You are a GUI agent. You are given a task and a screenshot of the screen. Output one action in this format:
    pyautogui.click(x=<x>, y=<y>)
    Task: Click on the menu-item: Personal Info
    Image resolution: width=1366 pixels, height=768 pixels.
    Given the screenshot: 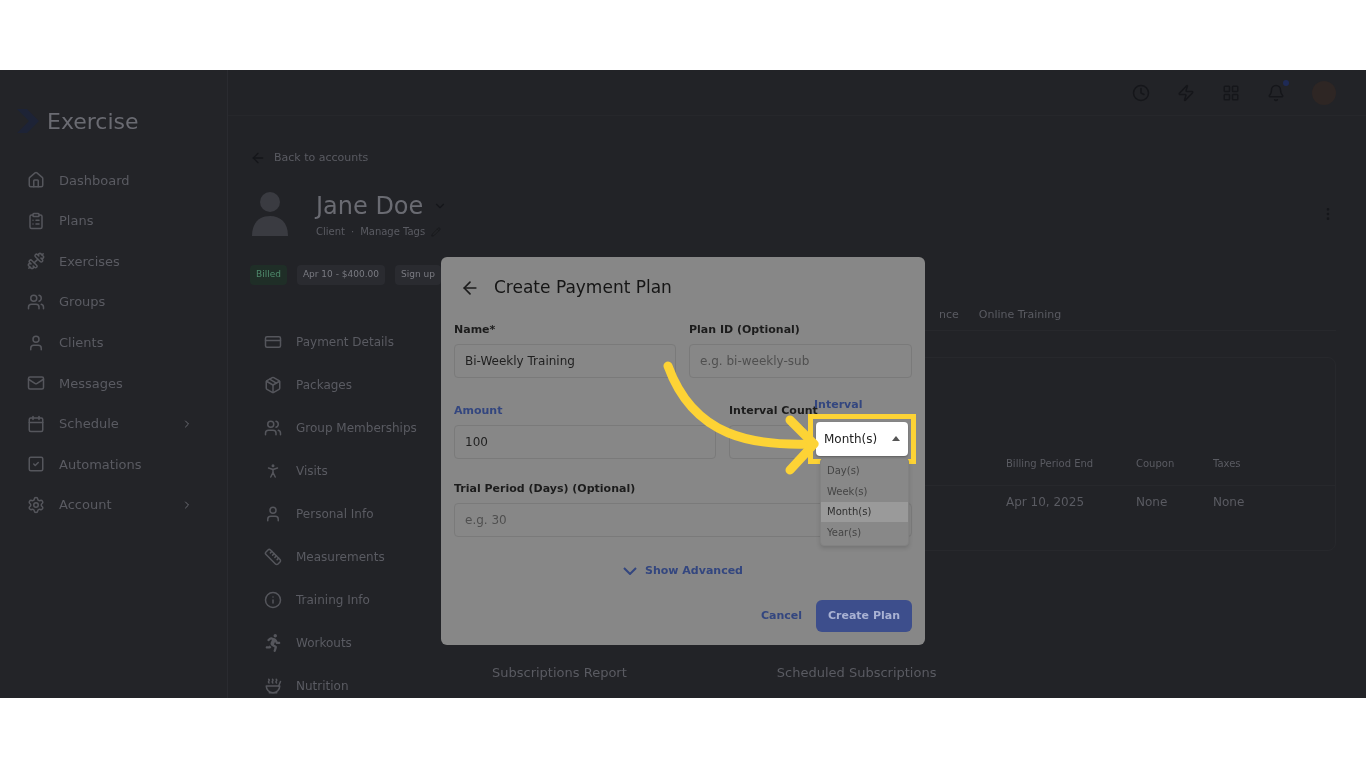 What is the action you would take?
    pyautogui.click(x=345, y=514)
    